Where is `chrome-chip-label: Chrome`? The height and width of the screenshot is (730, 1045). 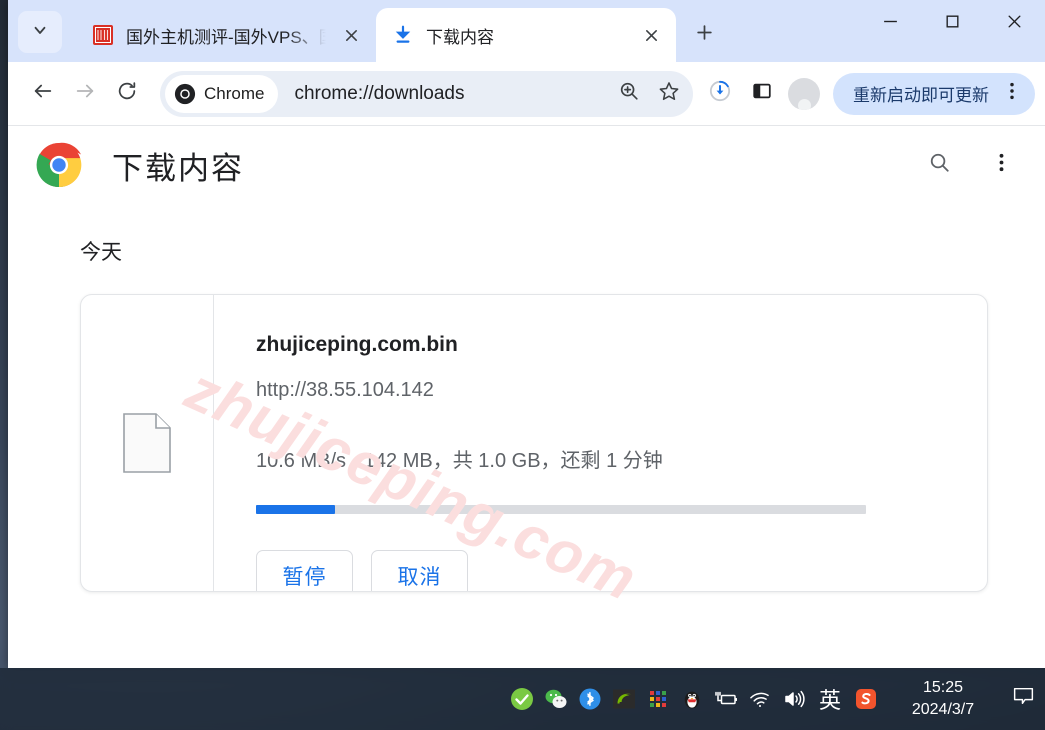 chrome-chip-label: Chrome is located at coordinates (234, 93).